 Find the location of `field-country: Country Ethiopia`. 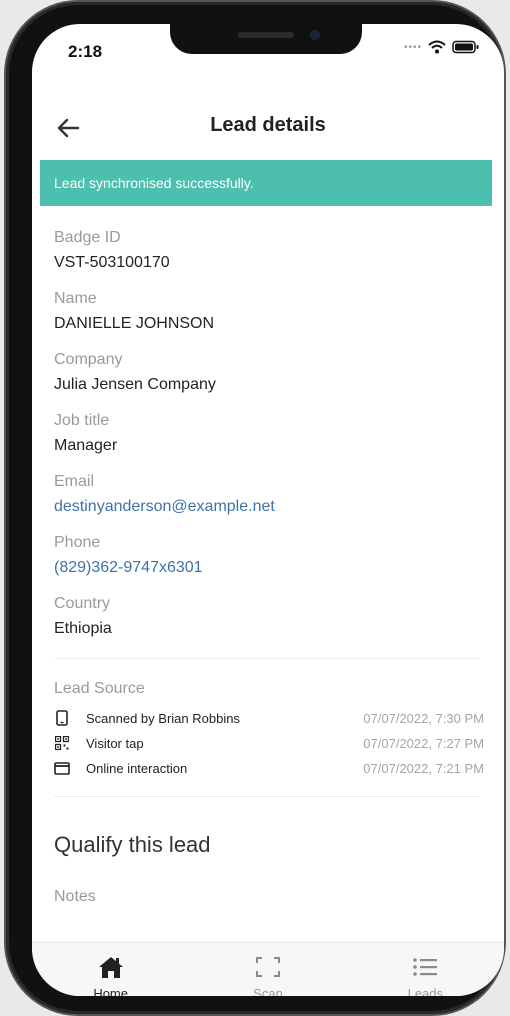

field-country: Country Ethiopia is located at coordinates (83, 617).